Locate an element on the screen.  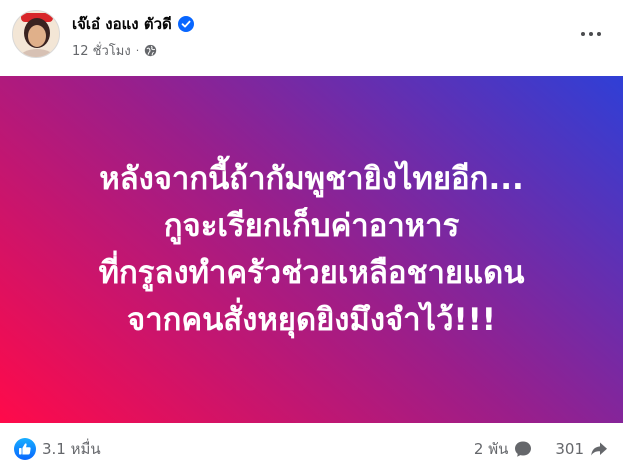
avatar is located at coordinates (36, 34).